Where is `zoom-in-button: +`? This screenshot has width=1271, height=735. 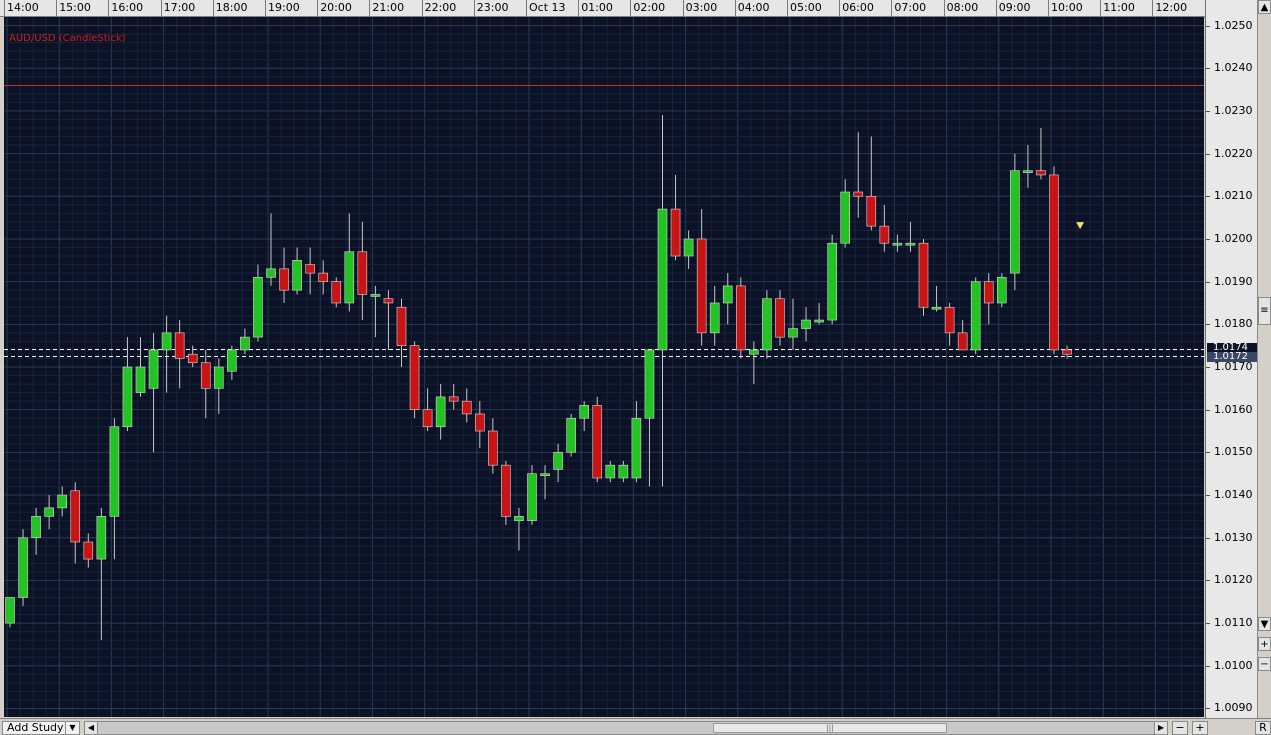
zoom-in-button: + is located at coordinates (1200, 728).